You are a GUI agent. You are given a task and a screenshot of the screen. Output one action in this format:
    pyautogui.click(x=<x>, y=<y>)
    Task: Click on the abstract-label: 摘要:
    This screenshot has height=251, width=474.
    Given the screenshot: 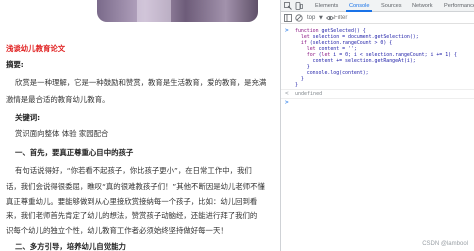 What is the action you would take?
    pyautogui.click(x=15, y=64)
    